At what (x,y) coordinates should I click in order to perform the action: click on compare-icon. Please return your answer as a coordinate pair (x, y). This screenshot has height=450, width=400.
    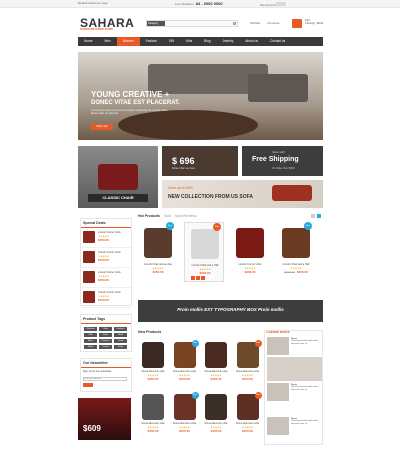
    Looking at the image, I should click on (203, 278).